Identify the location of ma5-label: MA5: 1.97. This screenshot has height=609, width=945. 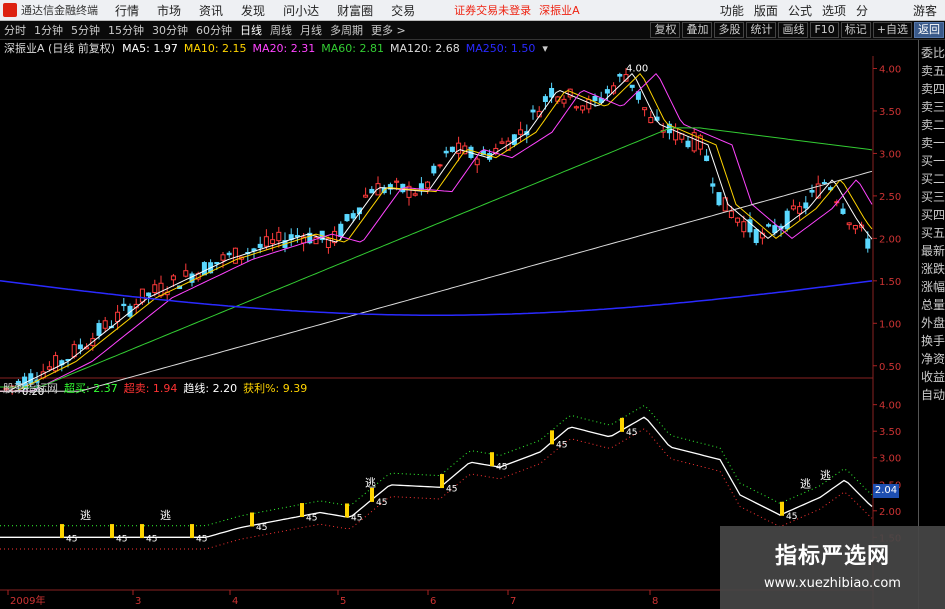
(150, 48).